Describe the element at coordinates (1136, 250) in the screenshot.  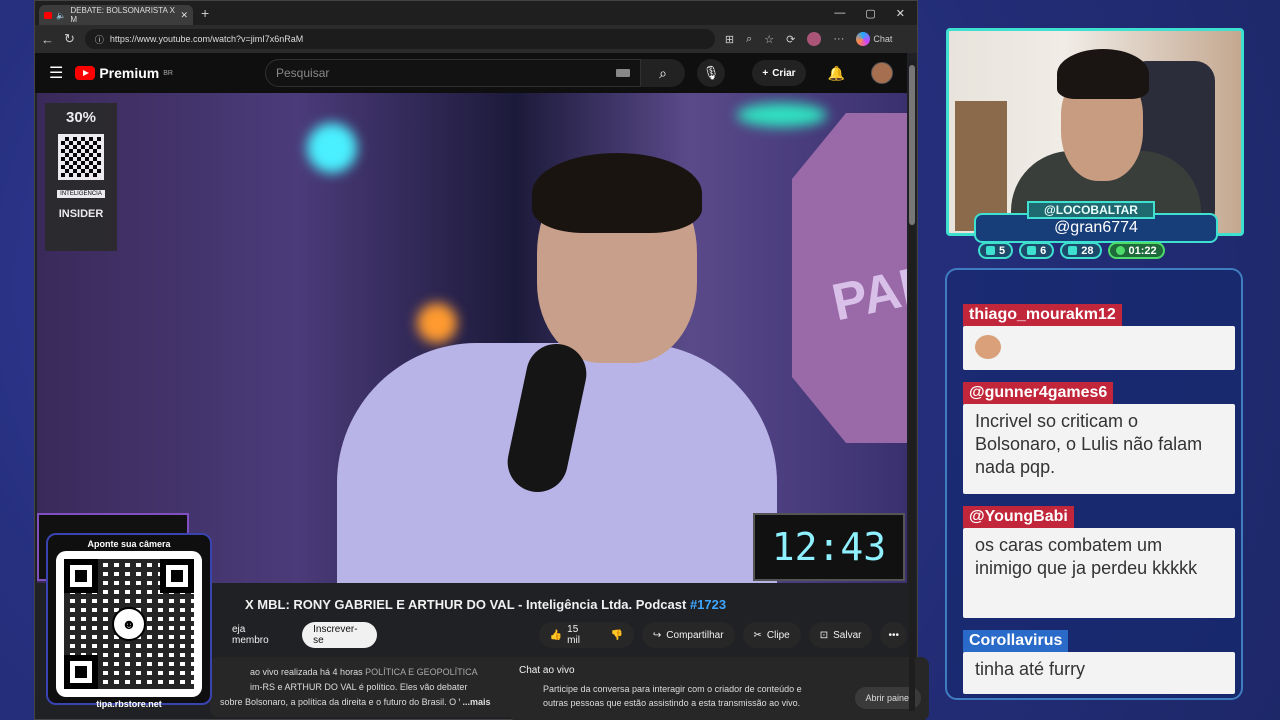
I see `timer-stat: 01:22` at that location.